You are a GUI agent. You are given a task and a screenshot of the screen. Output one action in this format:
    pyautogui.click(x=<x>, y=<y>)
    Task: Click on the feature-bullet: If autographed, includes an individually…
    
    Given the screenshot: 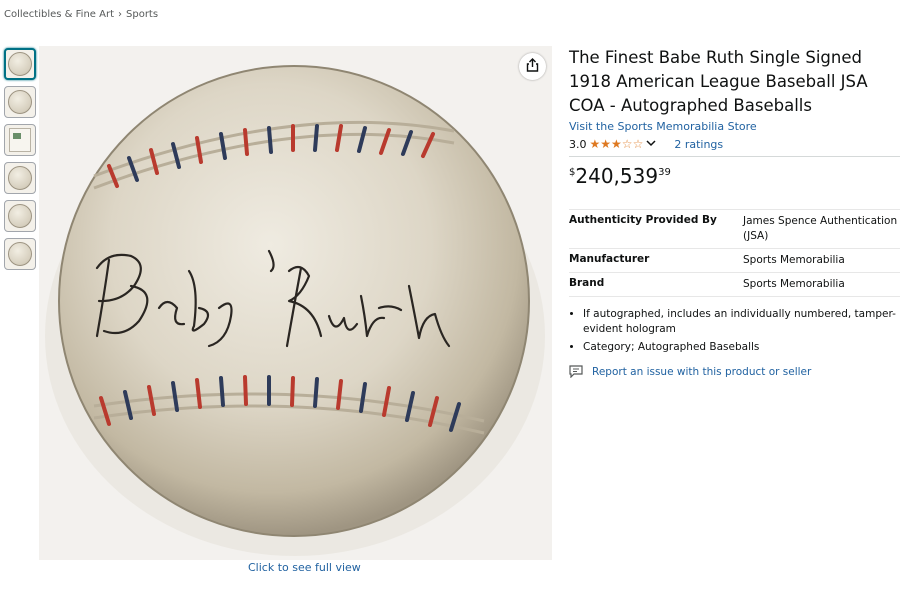 What is the action you would take?
    pyautogui.click(x=741, y=322)
    